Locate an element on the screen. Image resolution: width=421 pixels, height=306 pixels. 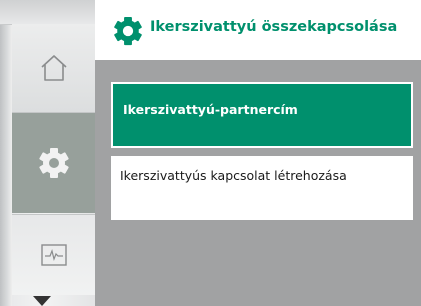
arrow-down-icon is located at coordinates (42, 301).